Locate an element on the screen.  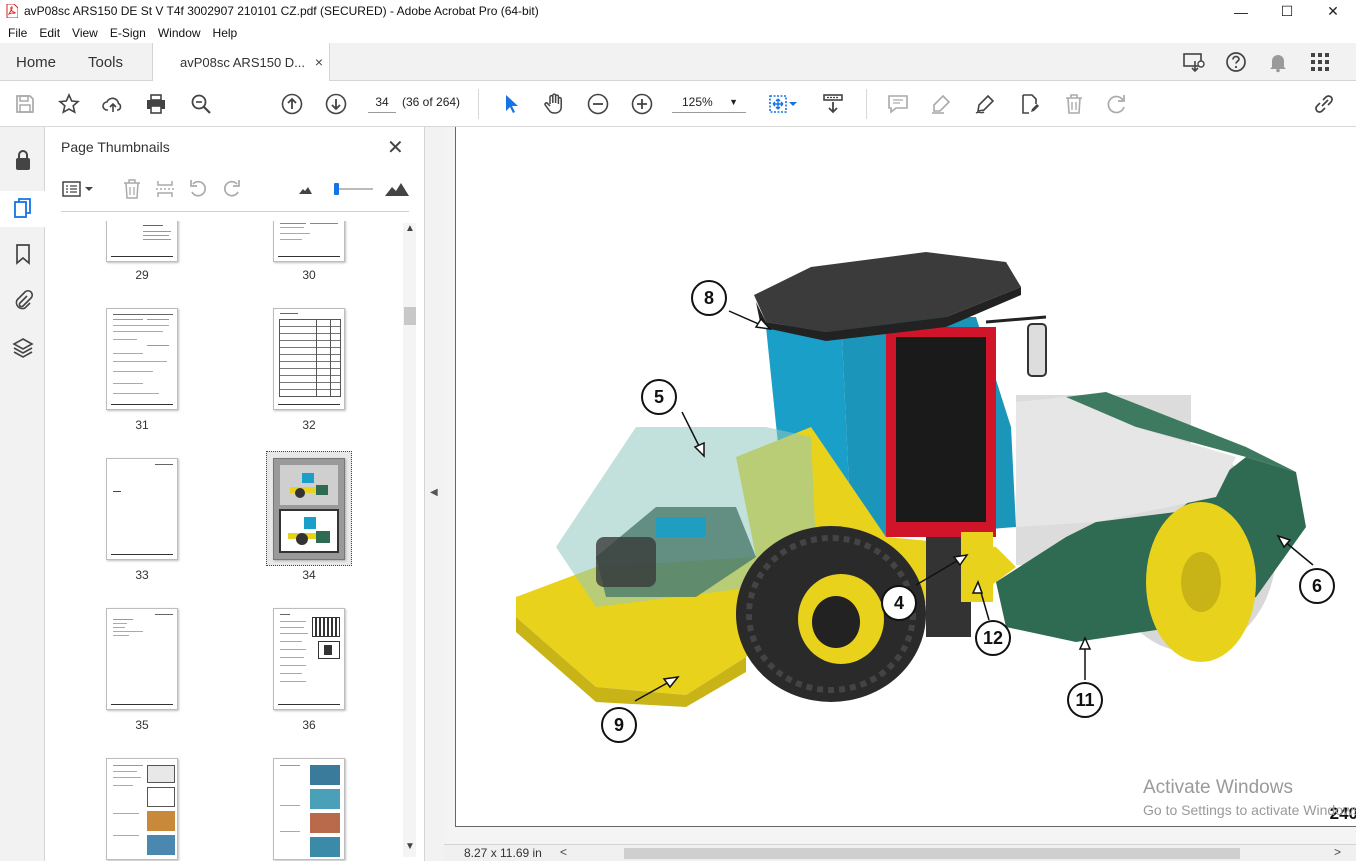
star-icon is located at coordinates (69, 104).